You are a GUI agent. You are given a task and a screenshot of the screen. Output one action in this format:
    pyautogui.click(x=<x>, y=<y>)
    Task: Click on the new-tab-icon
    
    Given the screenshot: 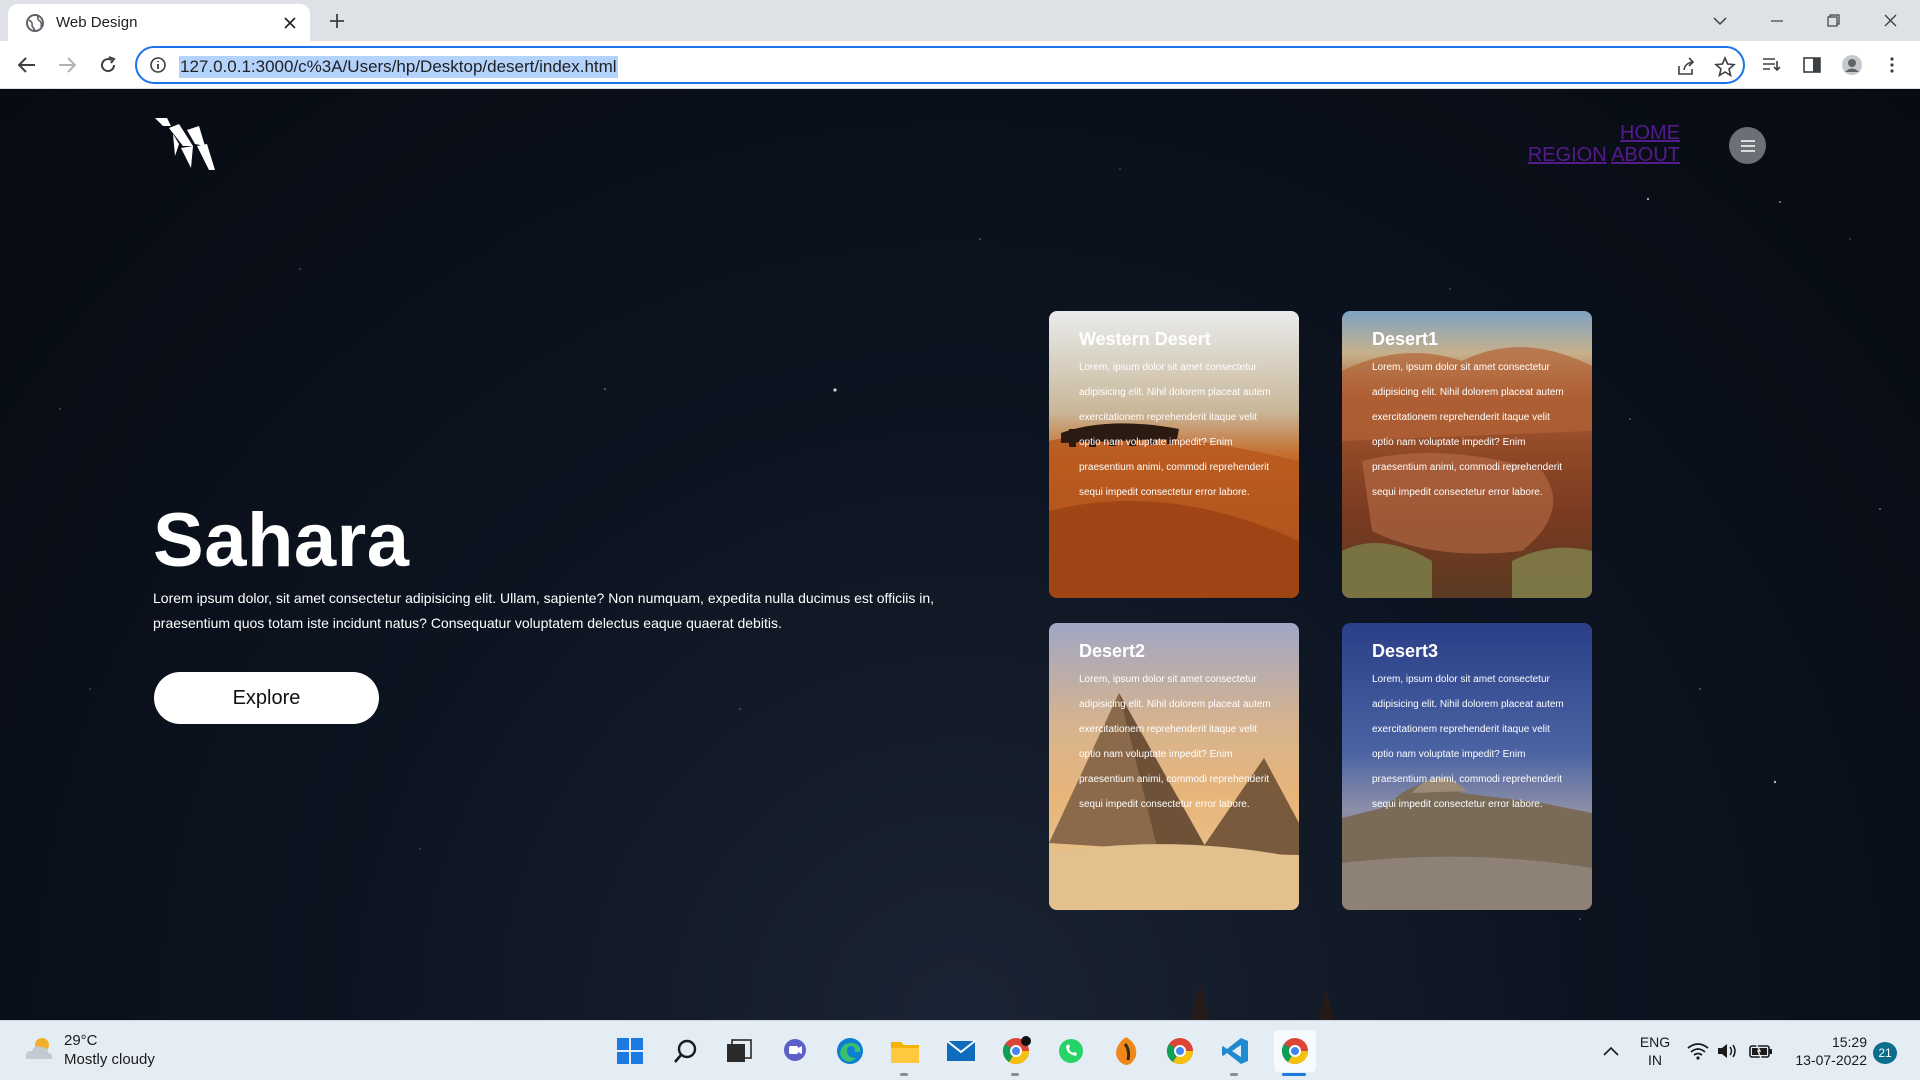 What is the action you would take?
    pyautogui.click(x=337, y=21)
    